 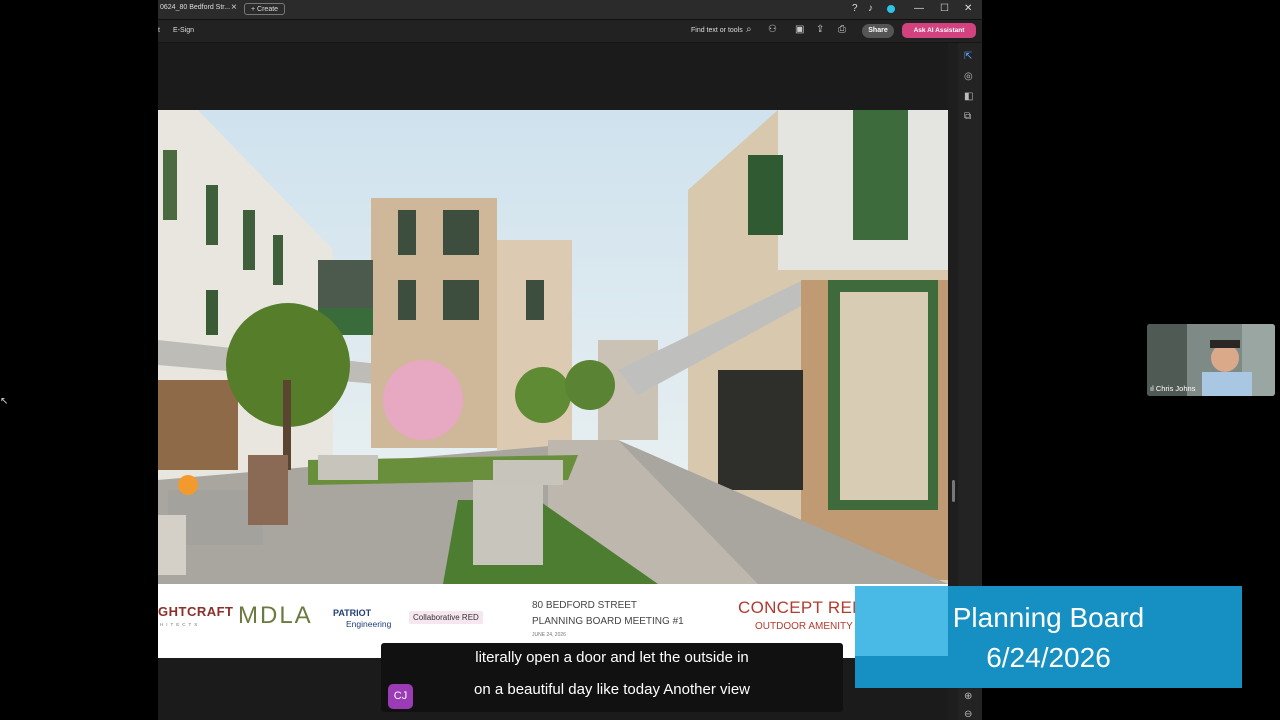 I want to click on share-button: Share, so click(x=878, y=31).